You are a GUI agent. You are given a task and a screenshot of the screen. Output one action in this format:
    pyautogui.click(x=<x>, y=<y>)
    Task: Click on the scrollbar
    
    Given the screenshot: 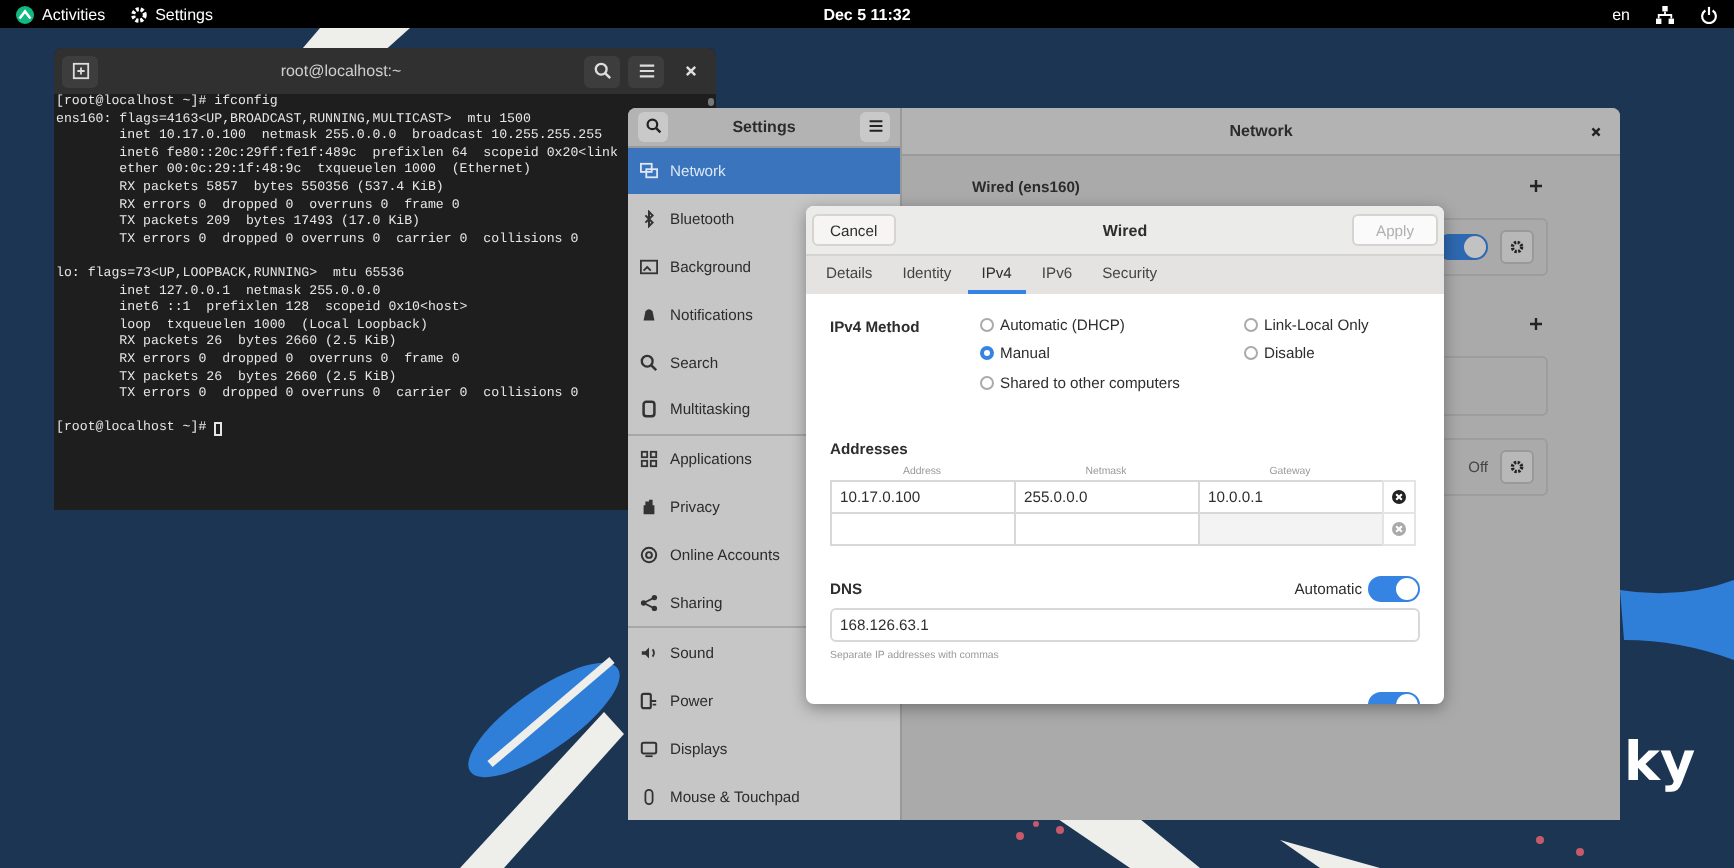 What is the action you would take?
    pyautogui.click(x=711, y=102)
    